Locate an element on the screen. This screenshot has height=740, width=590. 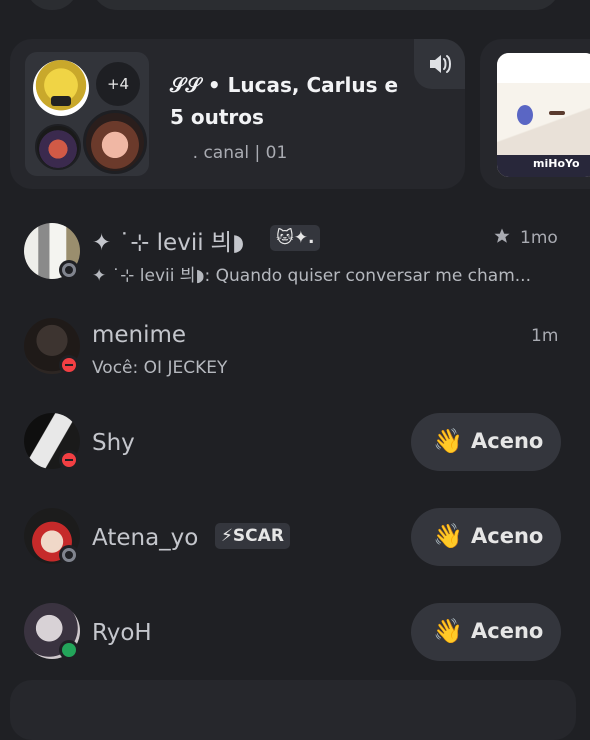
dm-username: RyoH is located at coordinates (122, 633).